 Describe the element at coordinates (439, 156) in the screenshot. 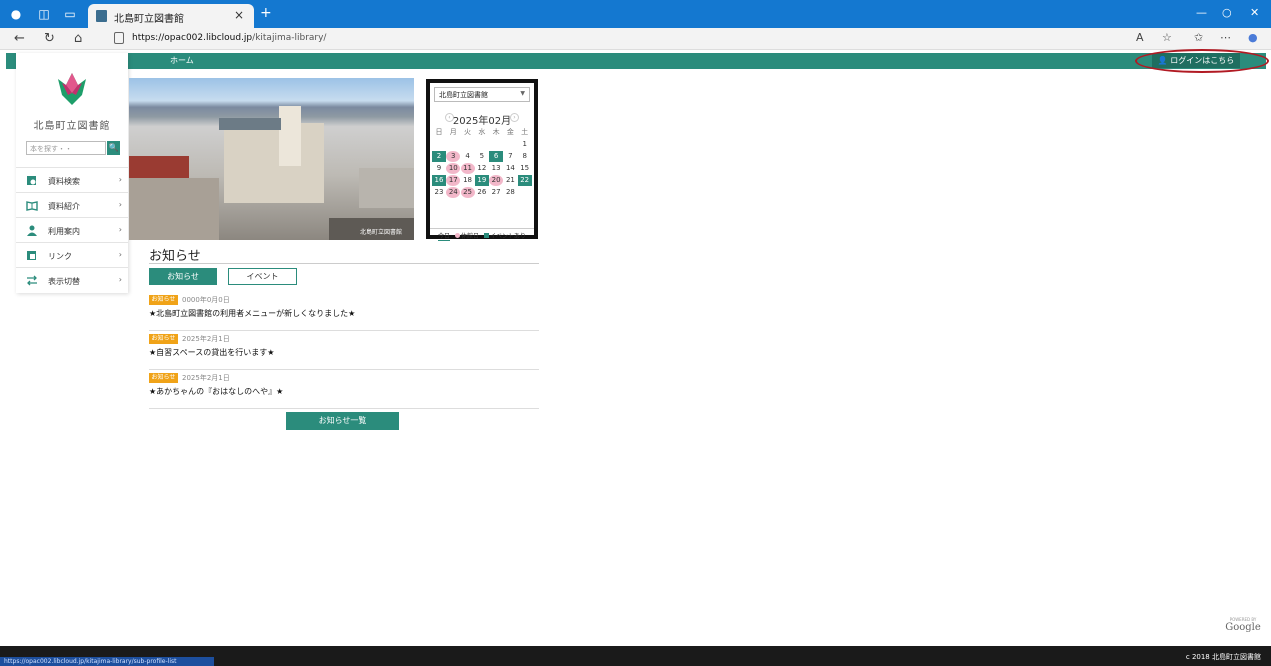

I see `calendar-day: 2` at that location.